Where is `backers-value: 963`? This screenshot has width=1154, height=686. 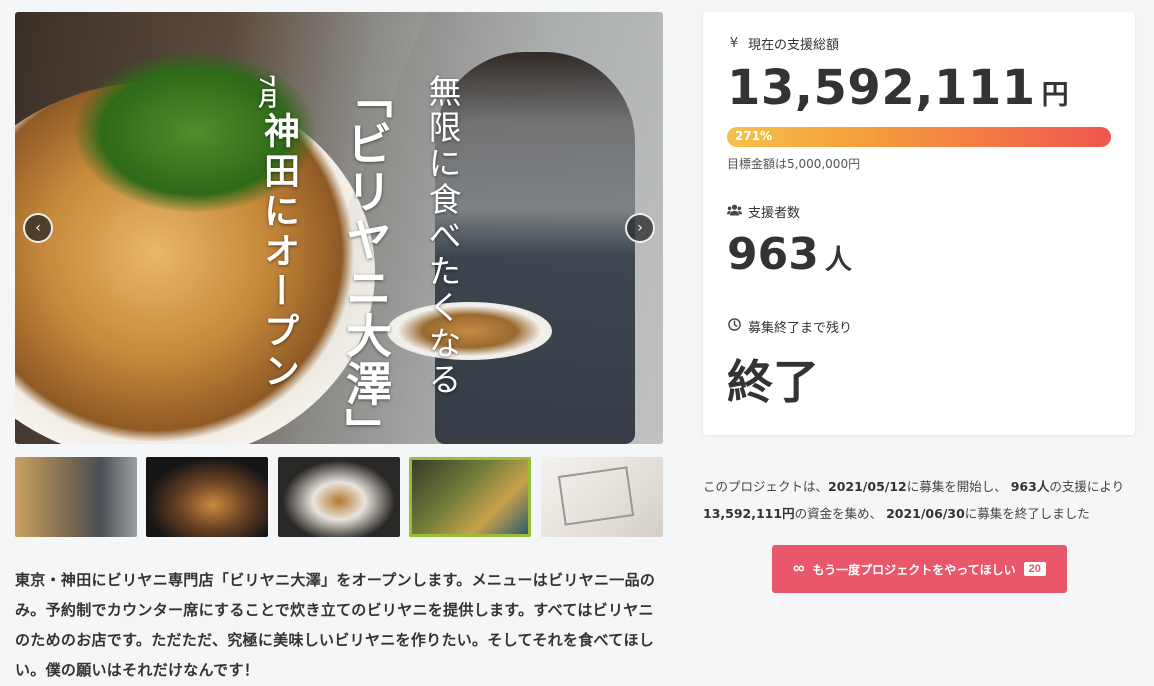
backers-value: 963 is located at coordinates (773, 254).